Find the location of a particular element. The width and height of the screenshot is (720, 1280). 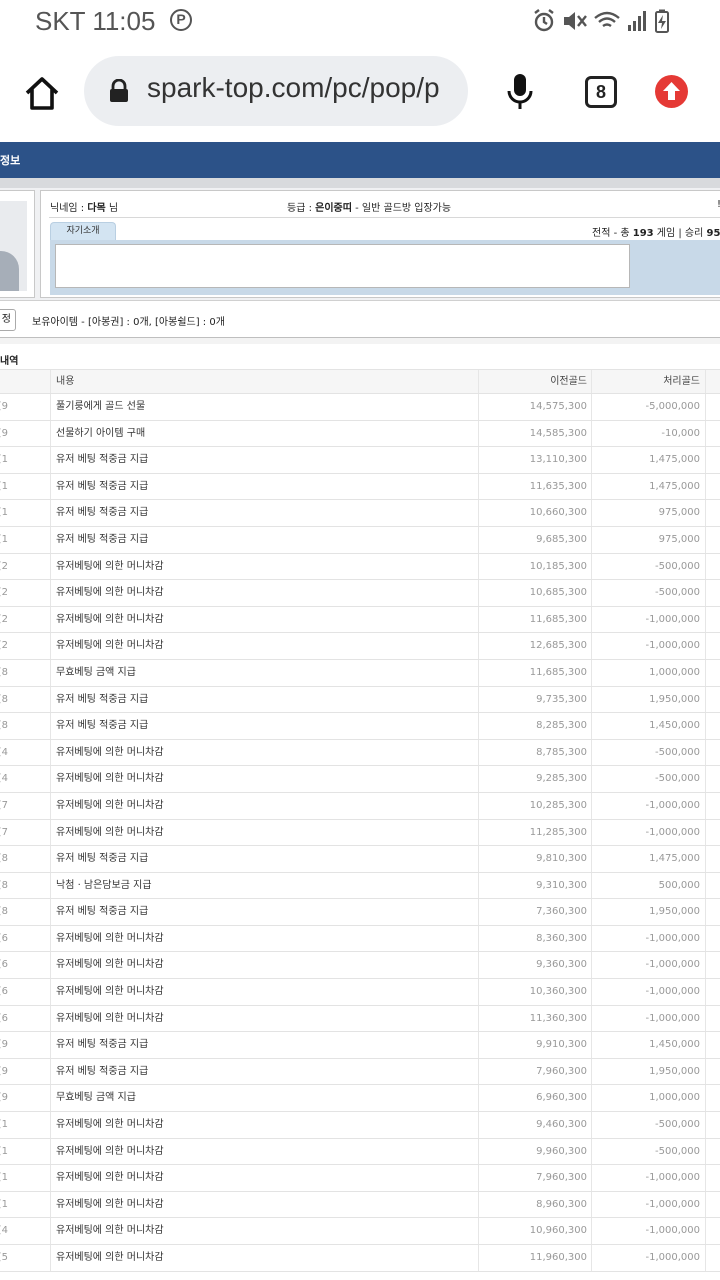

nickname-line: 닉네임 : 다목 님 is located at coordinates (84, 206).